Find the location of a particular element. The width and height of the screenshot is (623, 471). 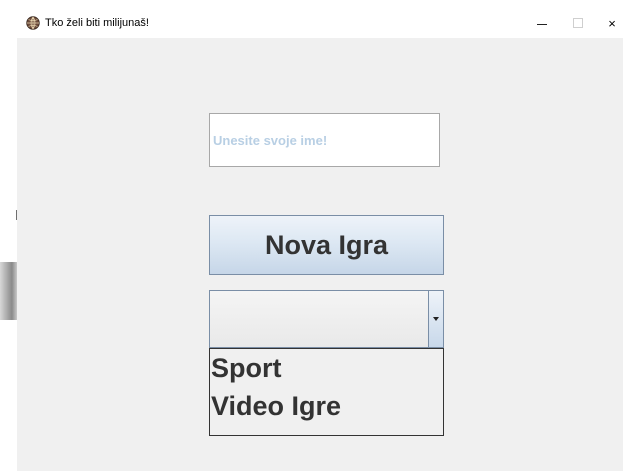

new-game-button: Nova Igra is located at coordinates (326, 245).